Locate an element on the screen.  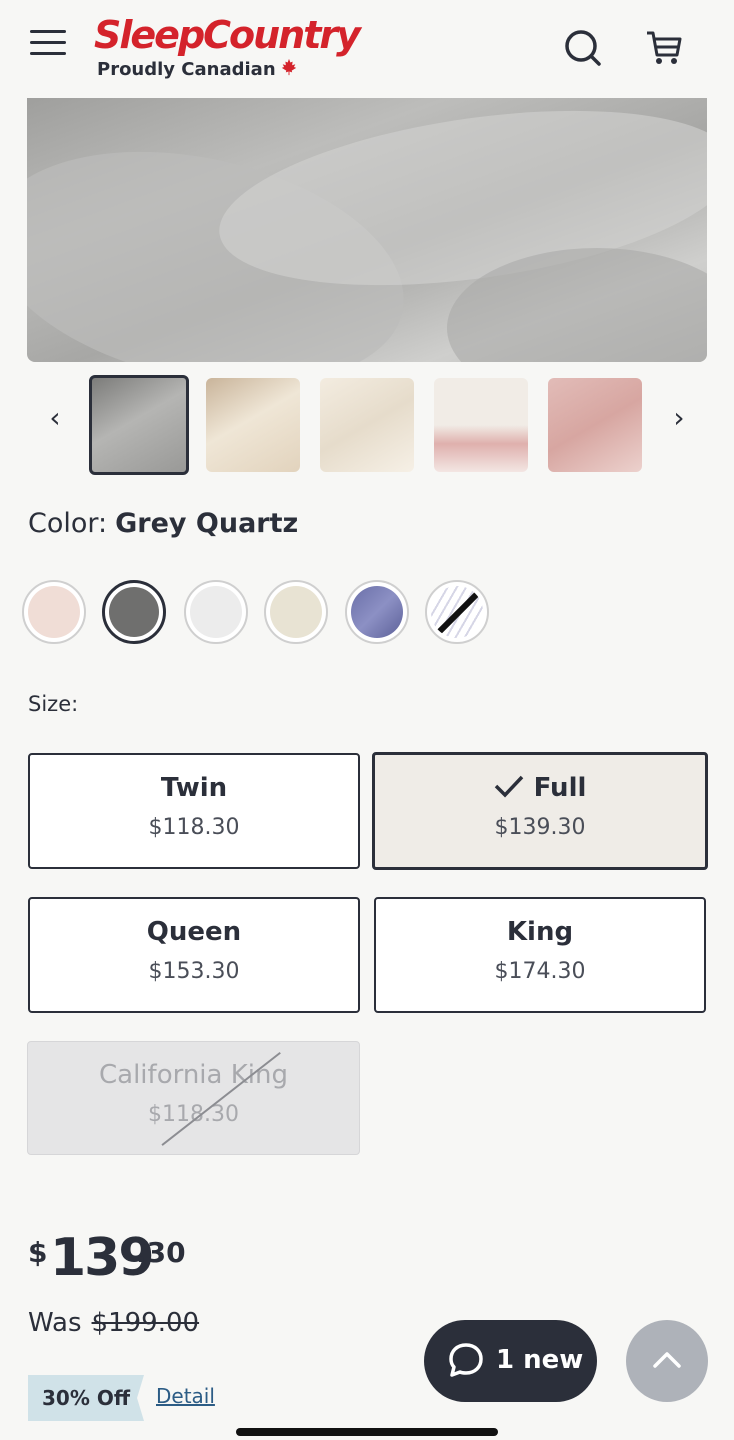
size-price: $139.30 is located at coordinates (540, 827).